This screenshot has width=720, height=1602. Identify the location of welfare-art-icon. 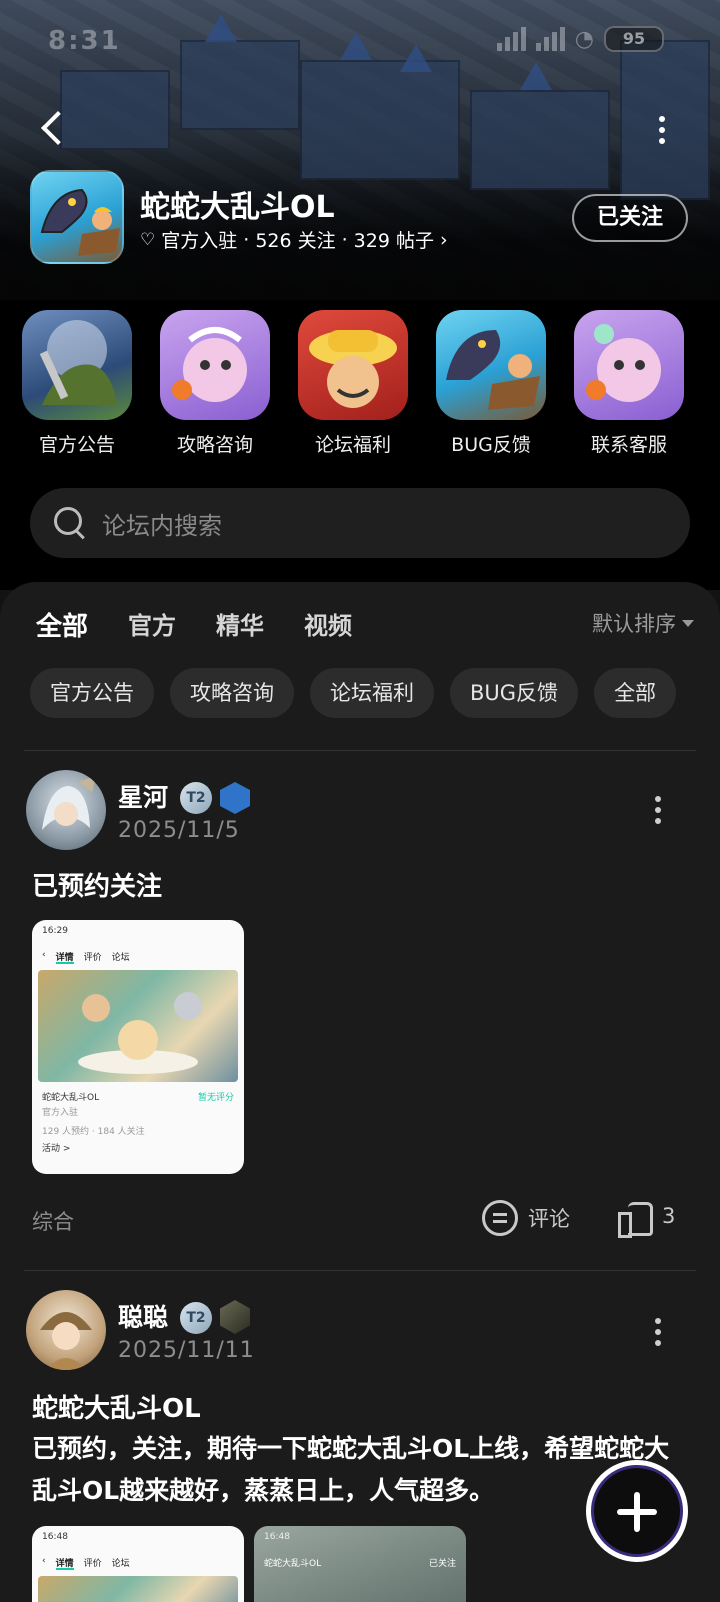
(353, 365).